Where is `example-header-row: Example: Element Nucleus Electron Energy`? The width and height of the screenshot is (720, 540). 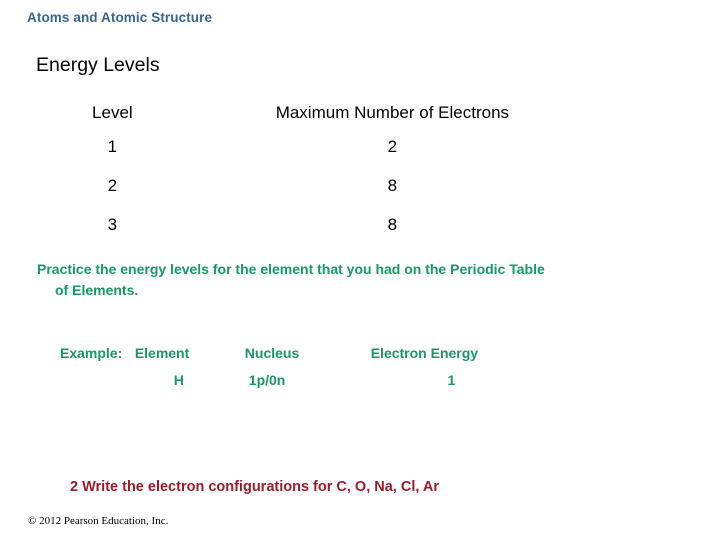
example-header-row: Example: Element Nucleus Electron Energy is located at coordinates (325, 353).